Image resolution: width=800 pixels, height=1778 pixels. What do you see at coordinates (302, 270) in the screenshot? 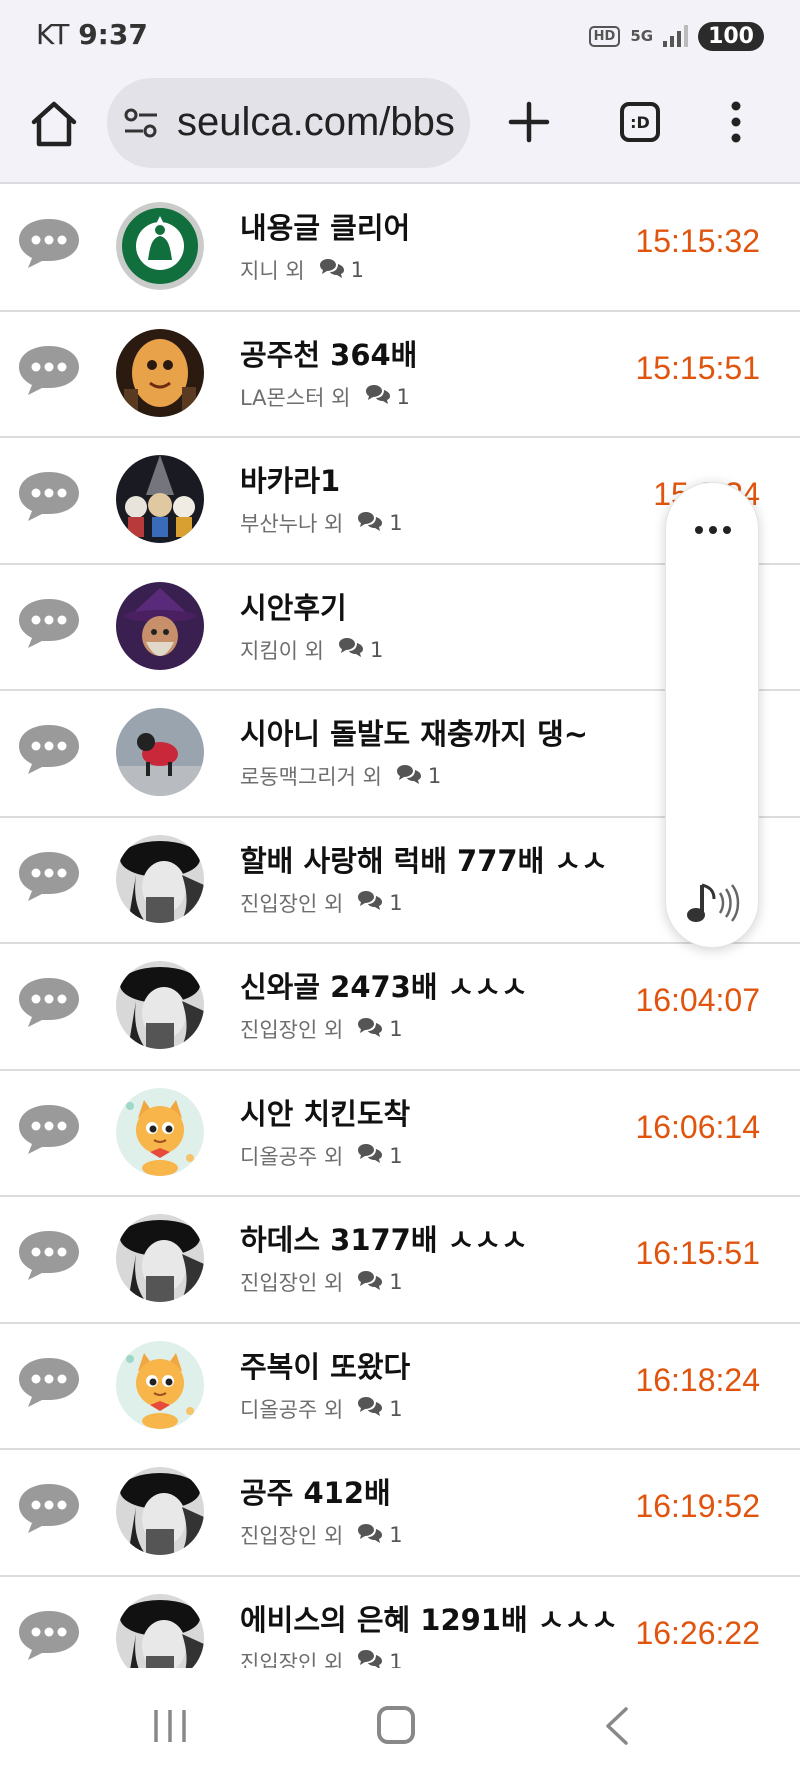
I see `post-meta: 지니 외 1` at bounding box center [302, 270].